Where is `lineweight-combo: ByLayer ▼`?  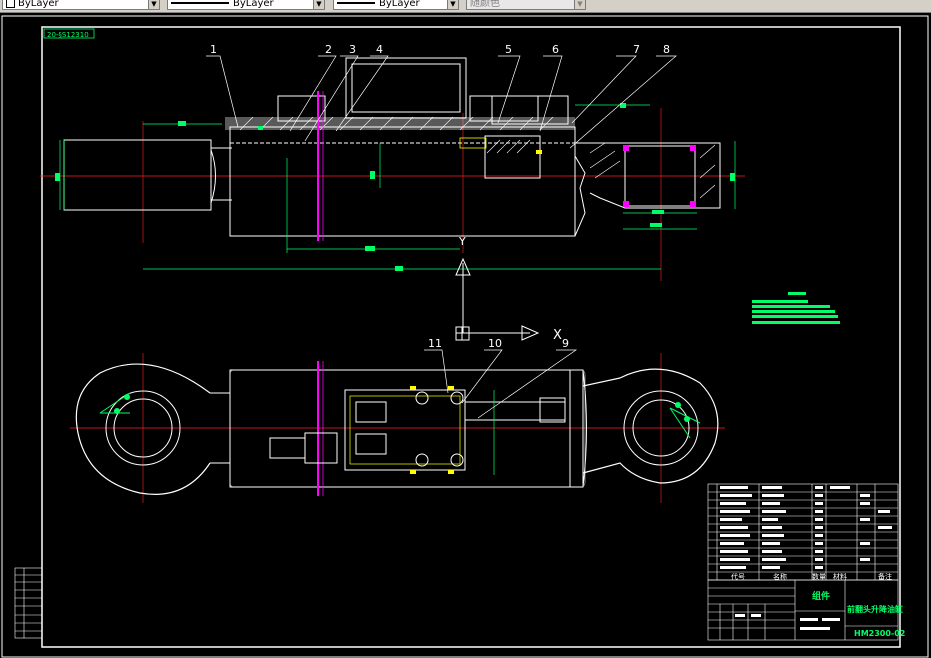
lineweight-combo: ByLayer ▼ is located at coordinates (396, 5).